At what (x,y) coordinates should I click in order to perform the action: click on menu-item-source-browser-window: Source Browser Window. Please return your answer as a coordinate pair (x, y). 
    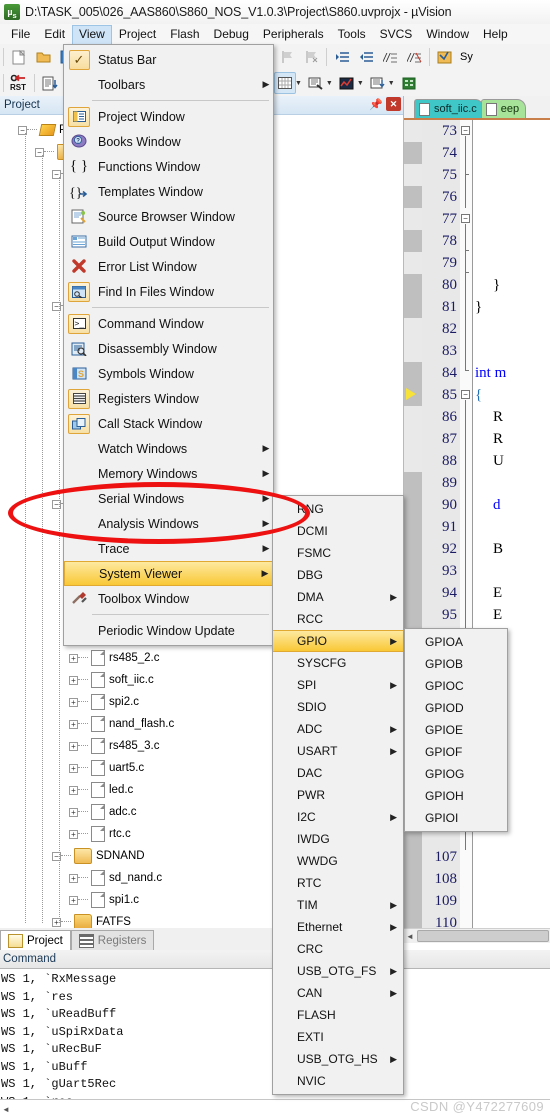
    Looking at the image, I should click on (168, 216).